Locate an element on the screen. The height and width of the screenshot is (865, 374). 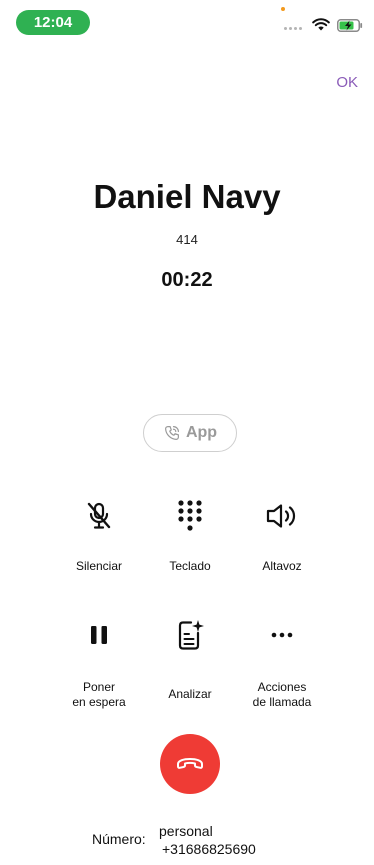
call-actions-button: Acciones de llamada is located at coordinates (282, 664).